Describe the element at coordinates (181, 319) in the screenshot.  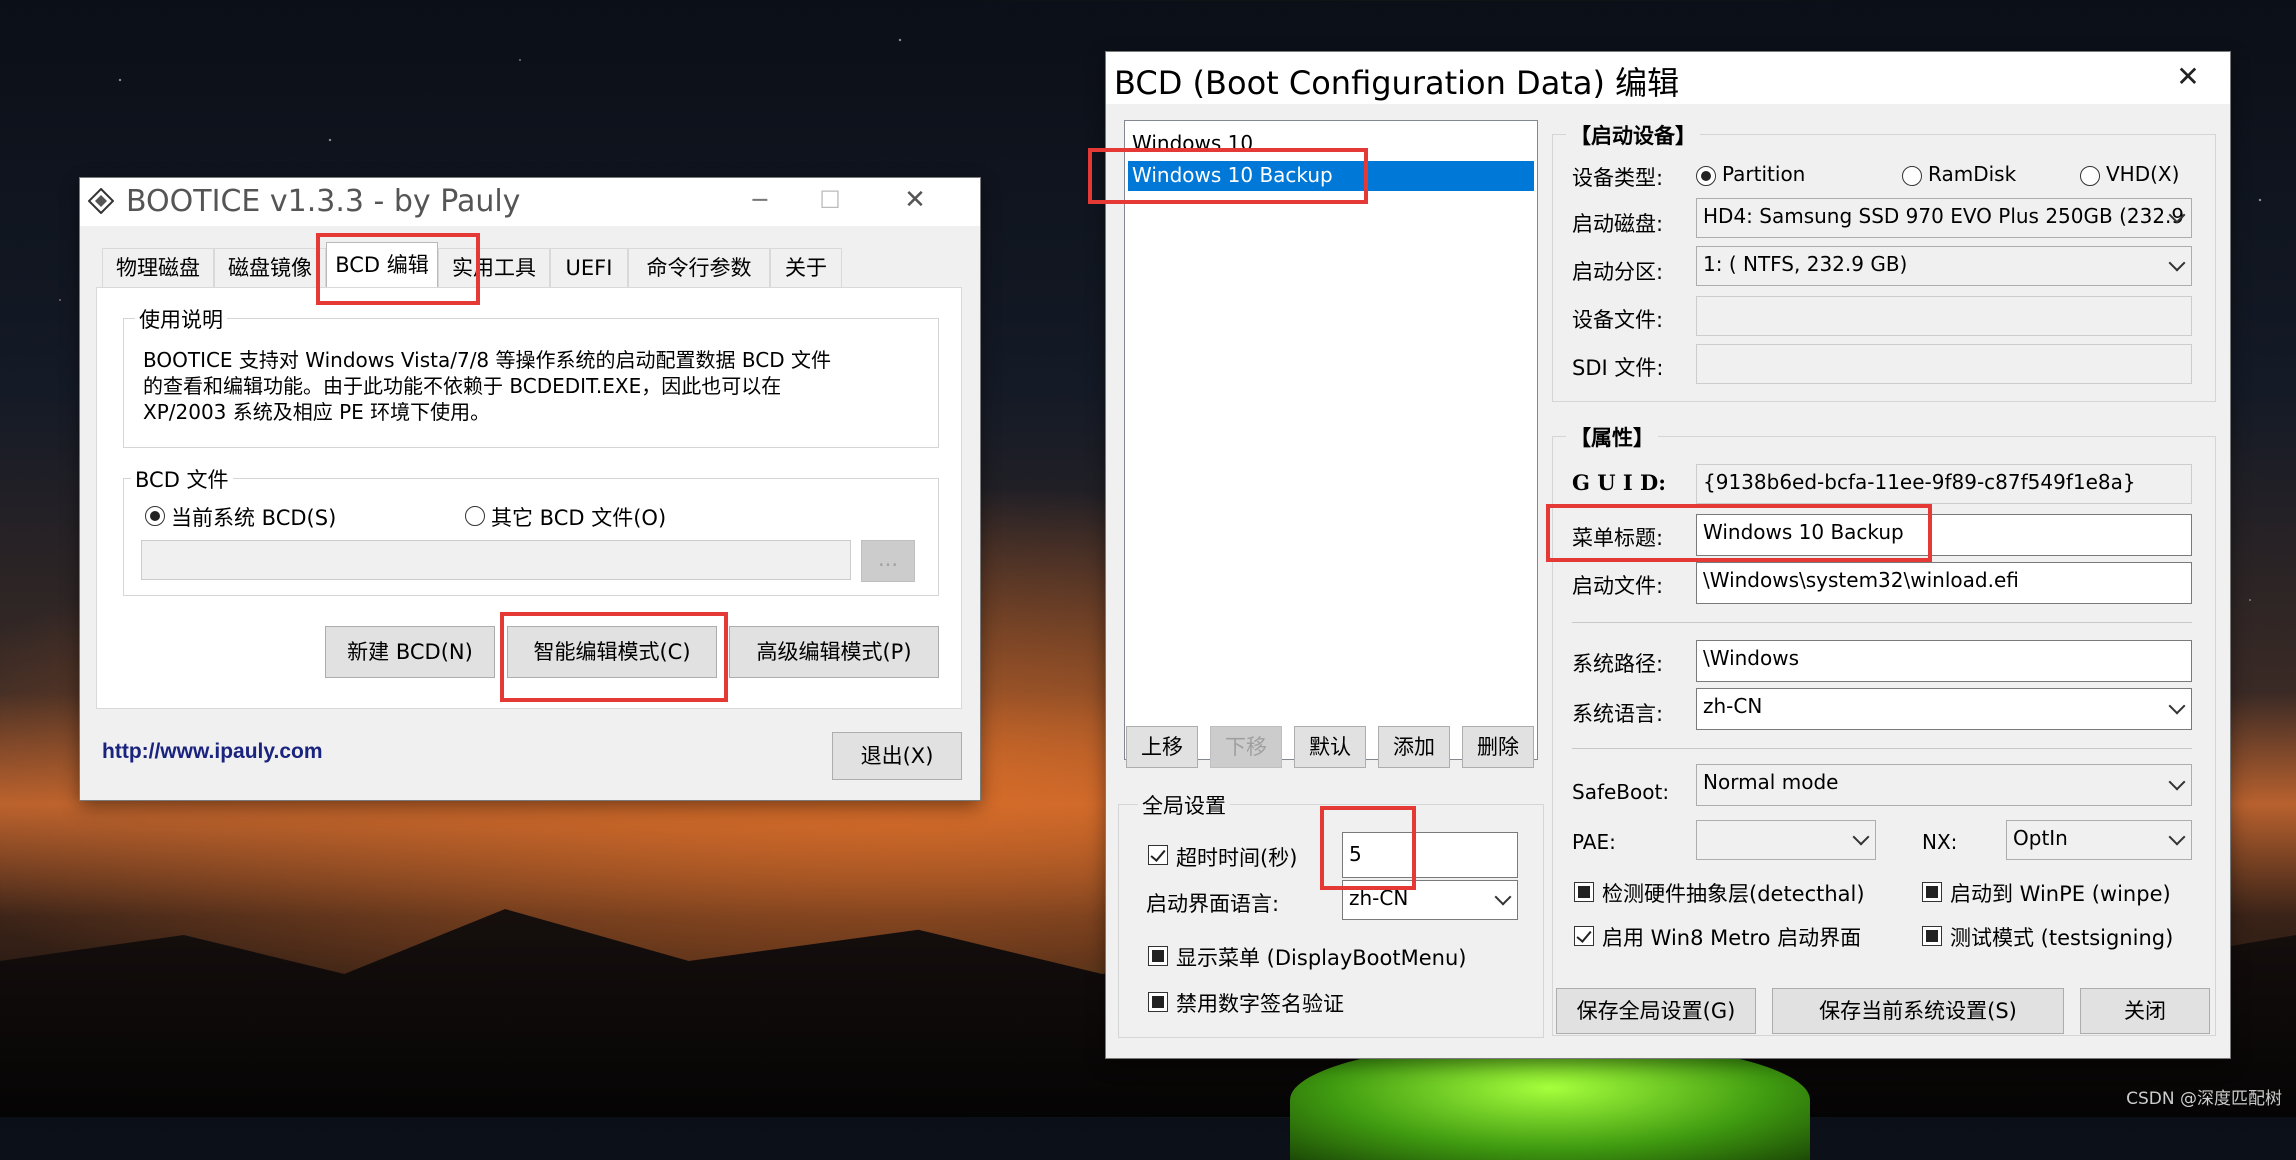
I see `usage-title: 使用说明` at that location.